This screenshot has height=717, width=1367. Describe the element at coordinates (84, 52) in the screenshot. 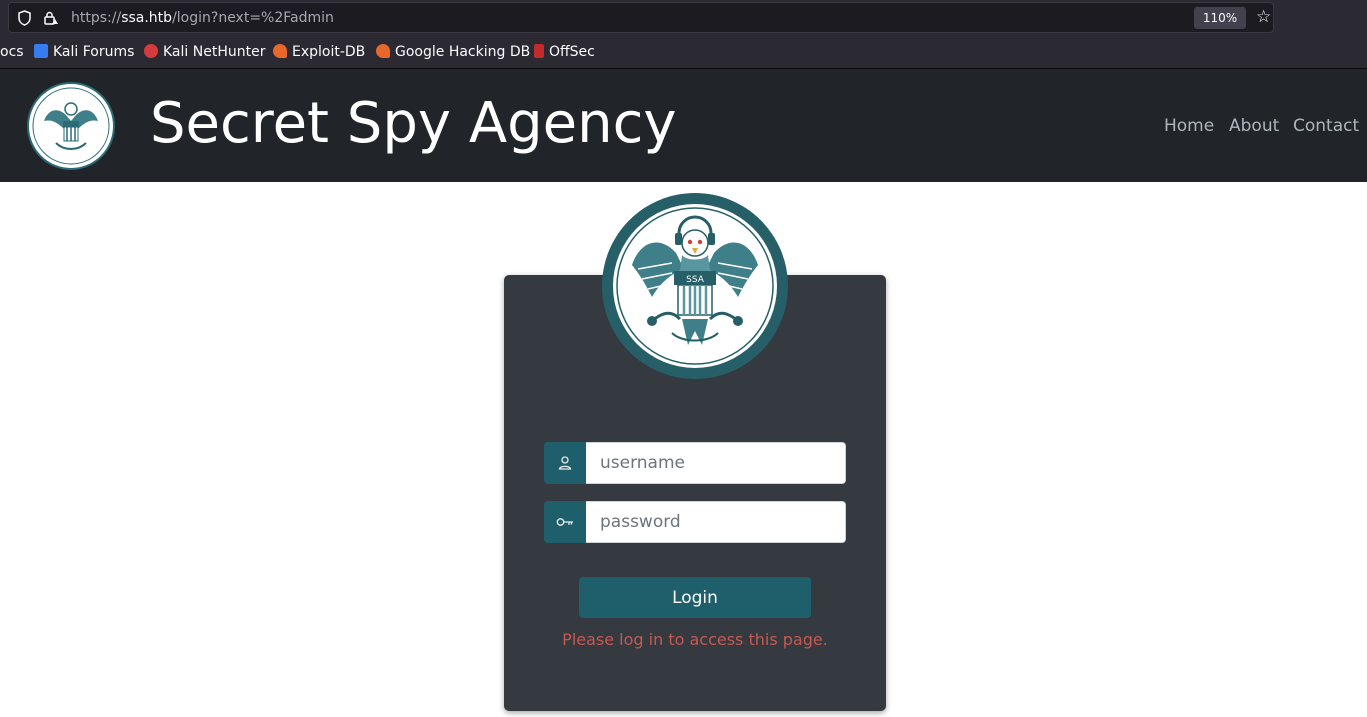

I see `bookmark-kali-forums: Kali Forums` at that location.